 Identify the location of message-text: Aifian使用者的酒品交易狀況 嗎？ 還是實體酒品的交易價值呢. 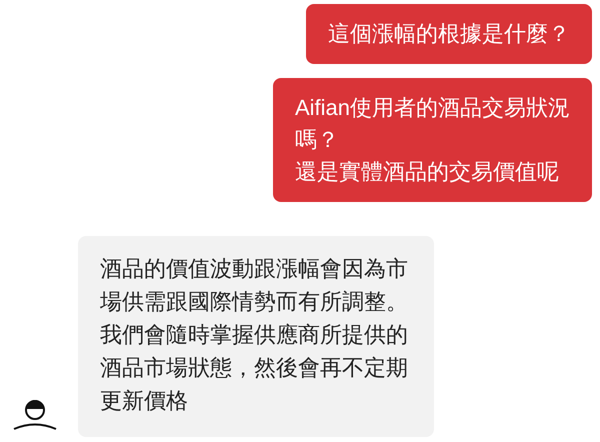
(432, 140).